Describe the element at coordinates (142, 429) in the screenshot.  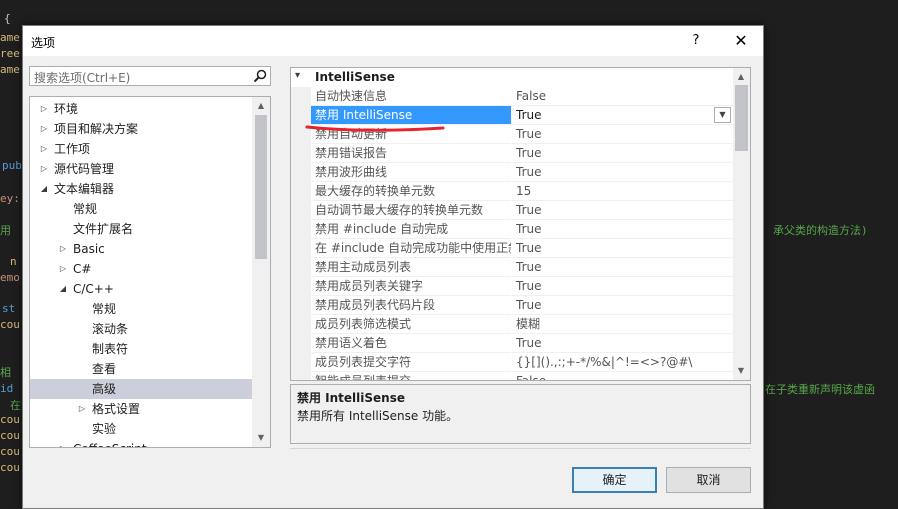
I see `tree-item: 实验` at that location.